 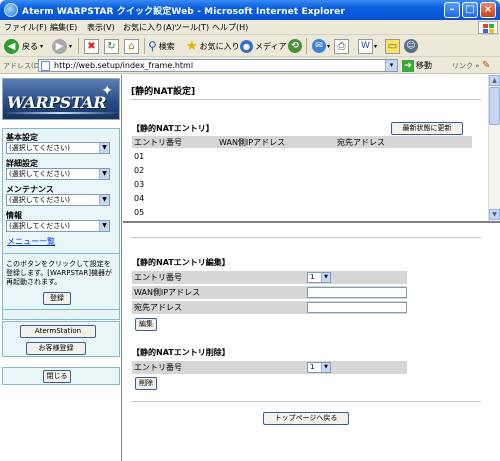 What do you see at coordinates (494, 214) in the screenshot?
I see `scroll-down-icon: ▼` at bounding box center [494, 214].